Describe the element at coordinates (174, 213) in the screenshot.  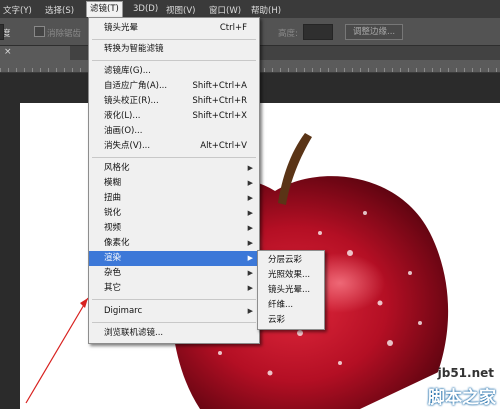
I see `menu-item-sharpen: 锐化 ▶` at that location.